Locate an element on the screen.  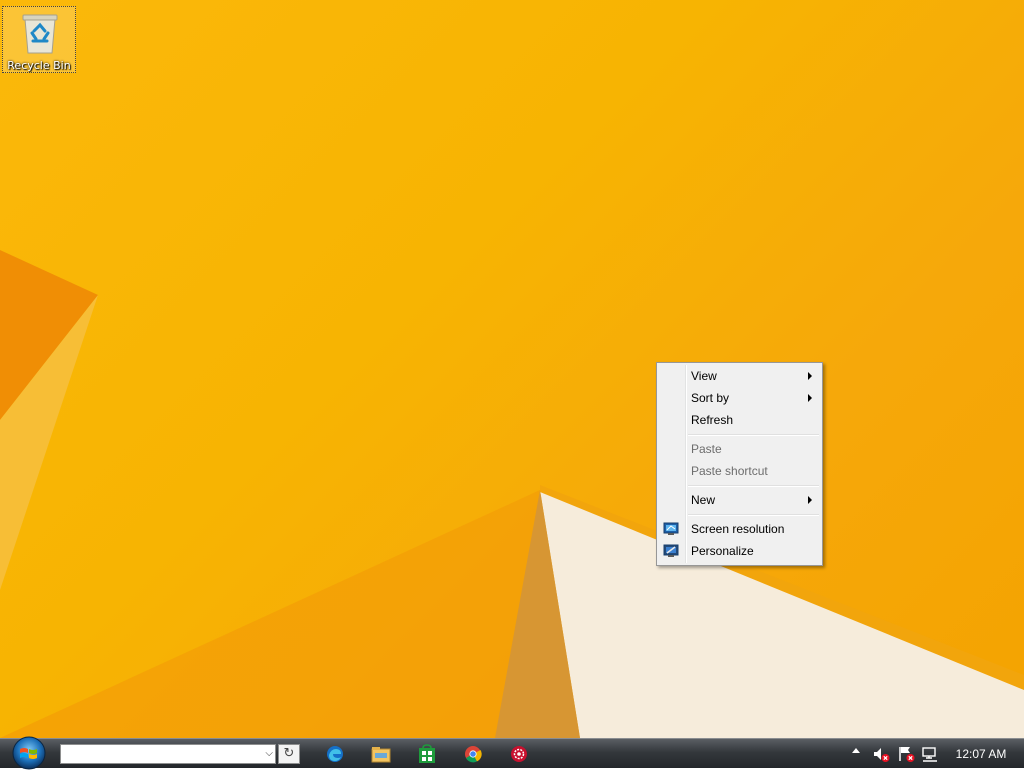
menu-item-refresh: Refresh is located at coordinates (739, 420).